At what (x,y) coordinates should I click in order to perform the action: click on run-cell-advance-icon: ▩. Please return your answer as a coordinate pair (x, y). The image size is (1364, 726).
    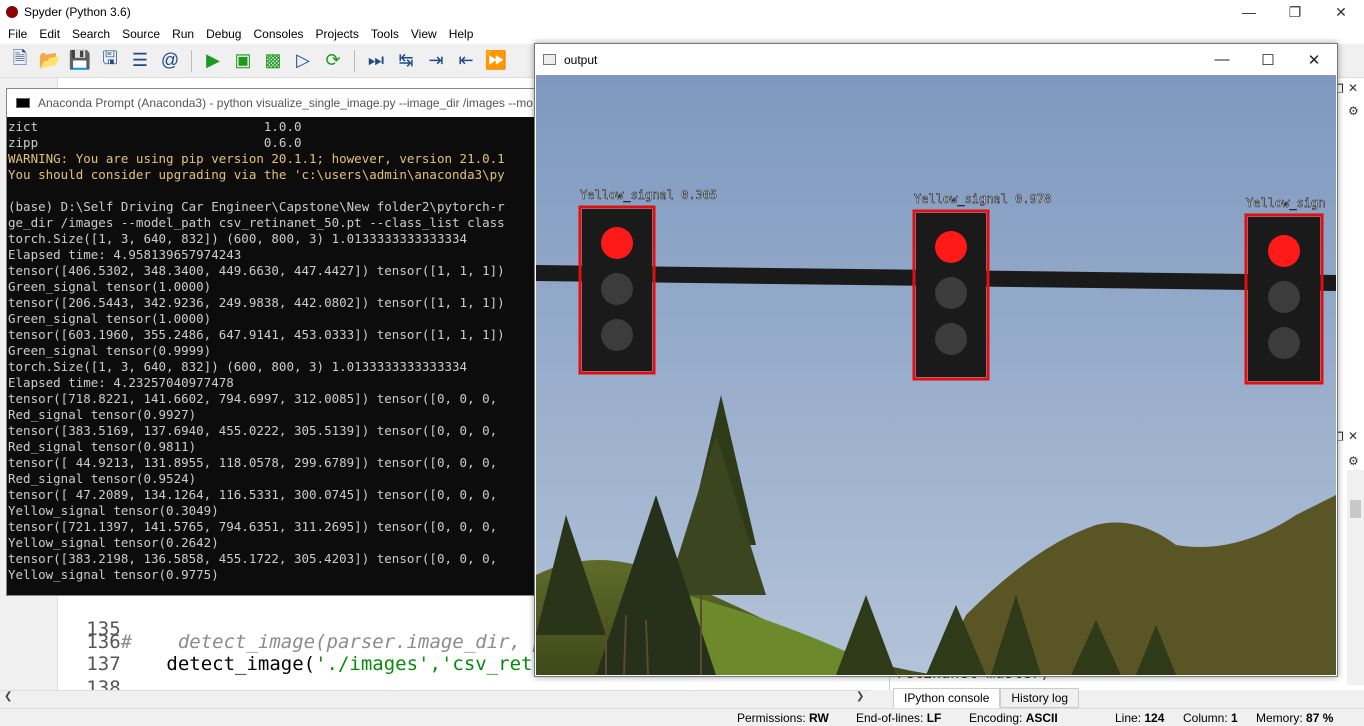
    Looking at the image, I should click on (273, 61).